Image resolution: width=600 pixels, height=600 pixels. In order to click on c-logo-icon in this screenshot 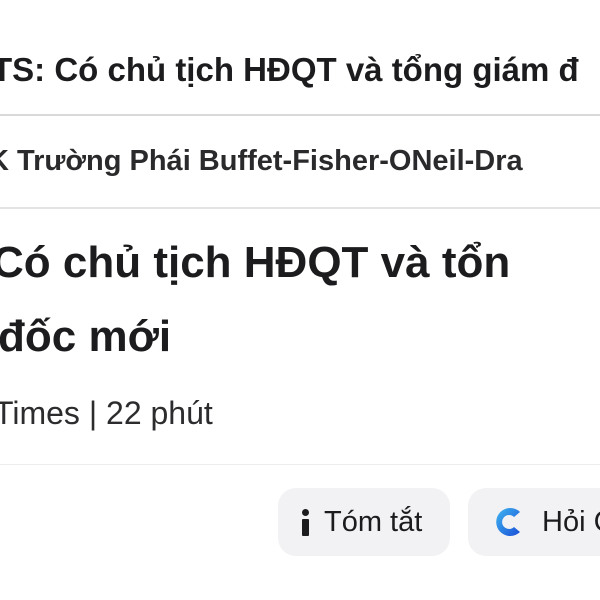, I will do `click(508, 522)`.